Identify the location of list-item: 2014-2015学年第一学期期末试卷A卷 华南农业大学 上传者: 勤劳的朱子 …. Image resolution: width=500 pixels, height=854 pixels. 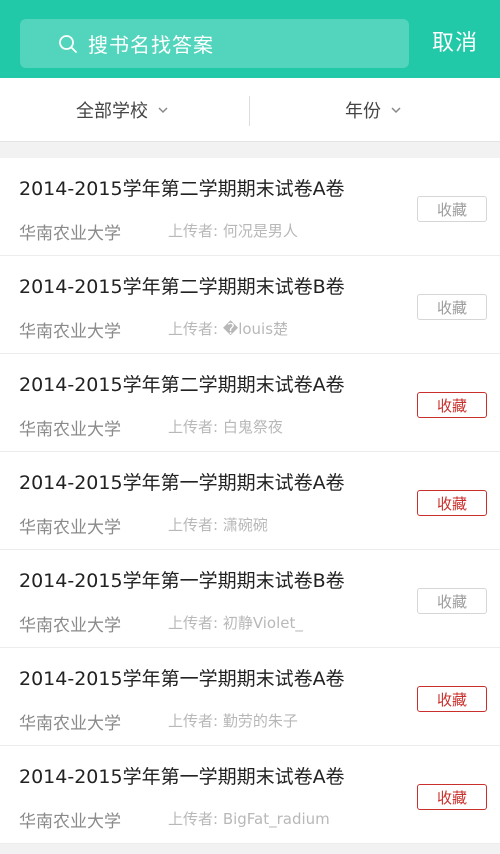
(250, 697).